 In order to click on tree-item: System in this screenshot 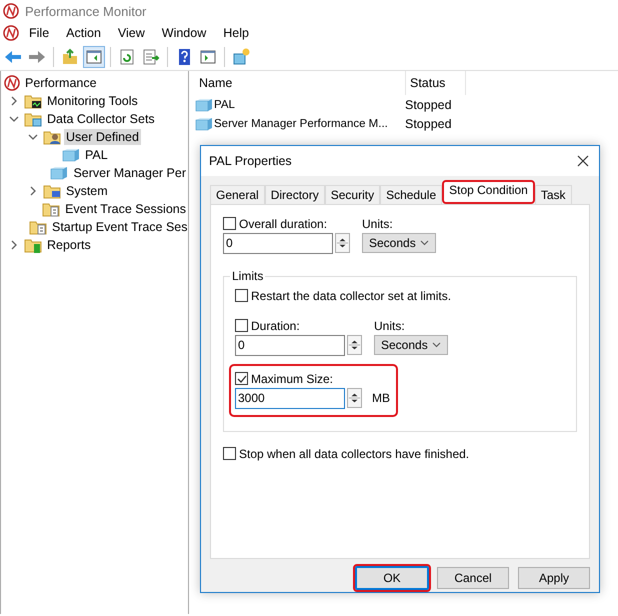, I will do `click(87, 191)`.